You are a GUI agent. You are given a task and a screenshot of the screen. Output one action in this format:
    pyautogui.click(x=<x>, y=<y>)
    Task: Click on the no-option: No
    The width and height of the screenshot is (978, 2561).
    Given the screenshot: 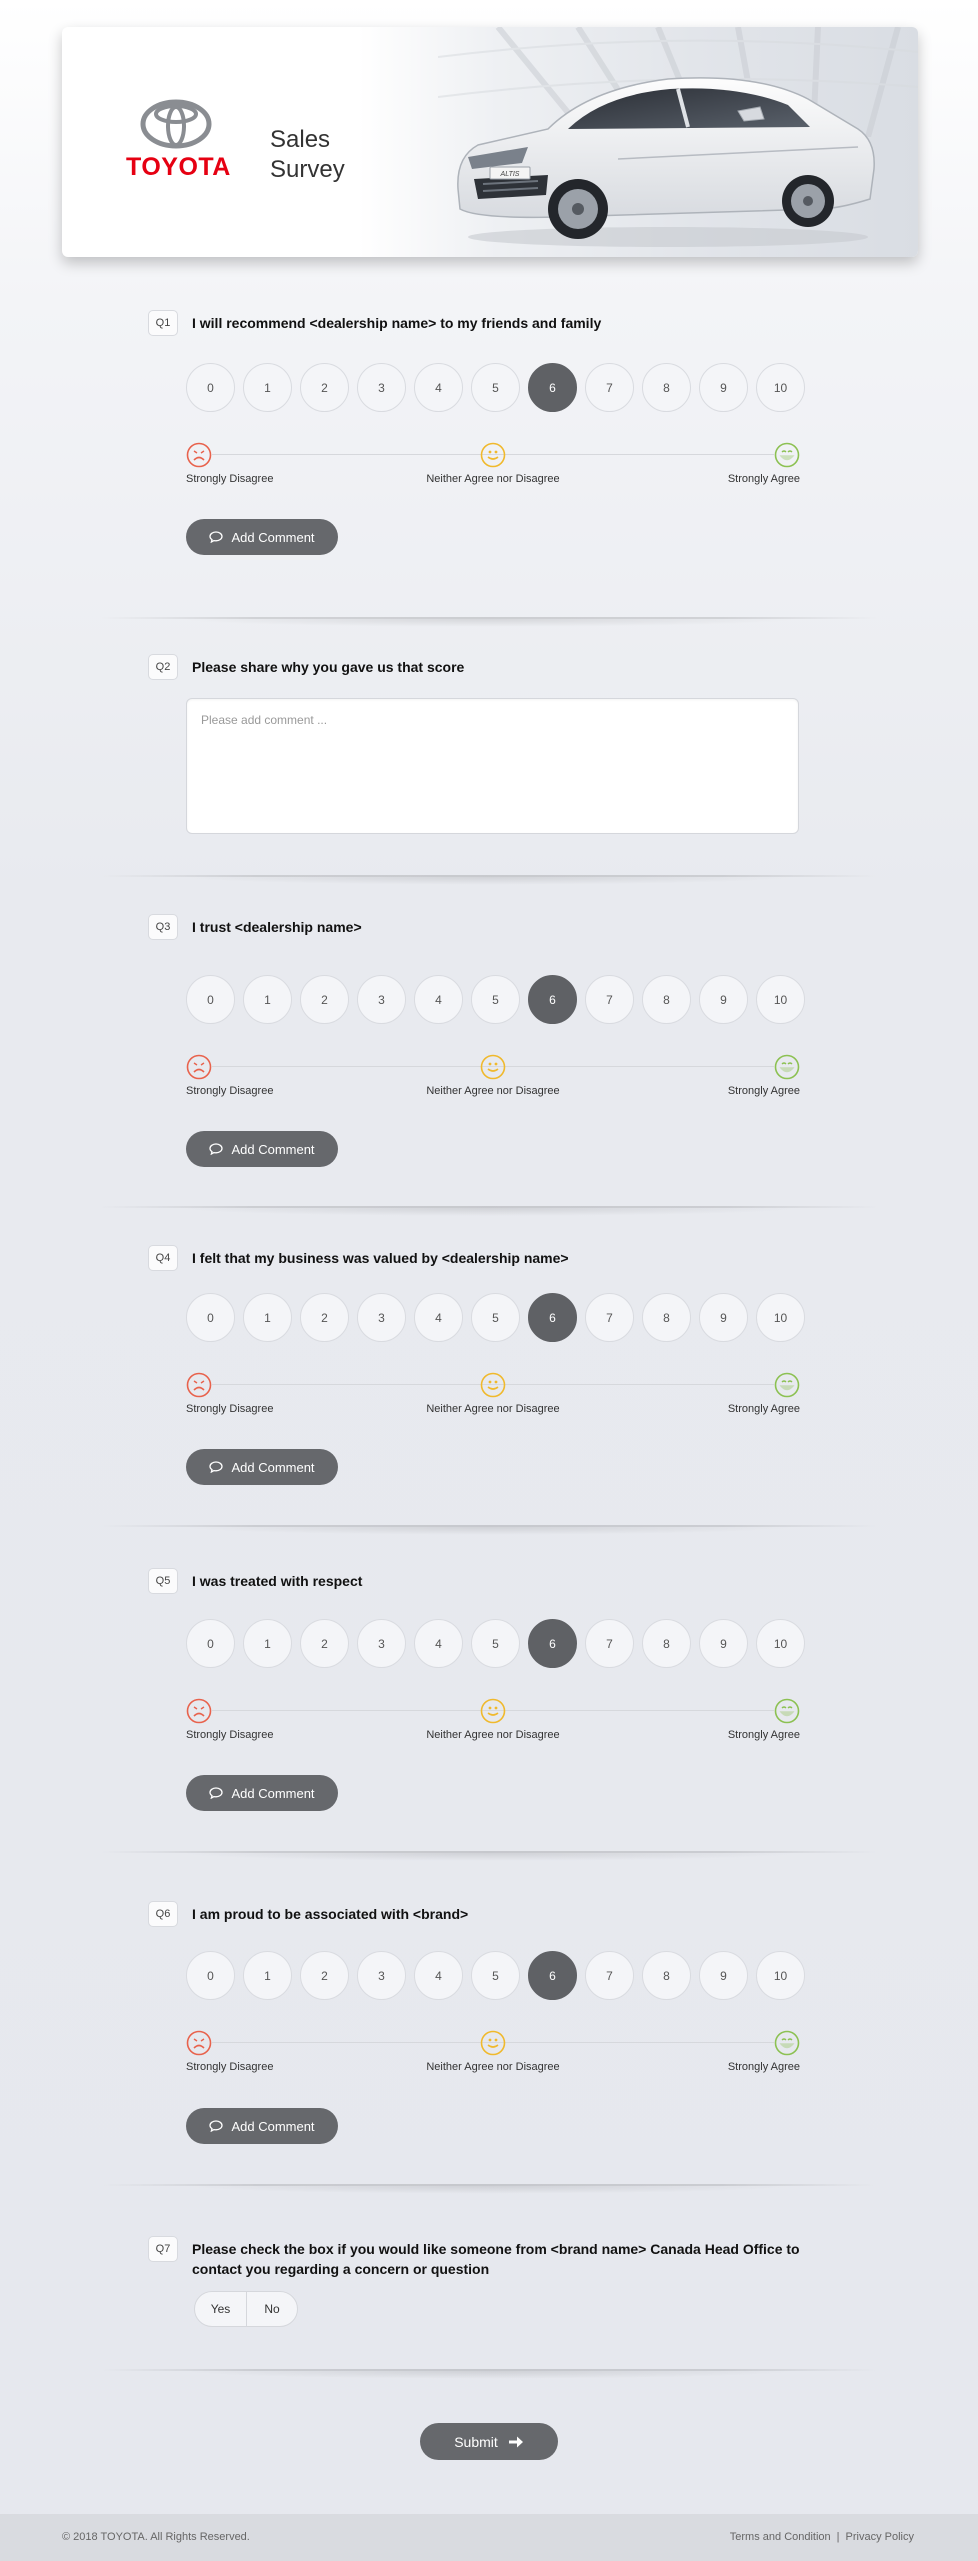 What is the action you would take?
    pyautogui.click(x=271, y=2309)
    